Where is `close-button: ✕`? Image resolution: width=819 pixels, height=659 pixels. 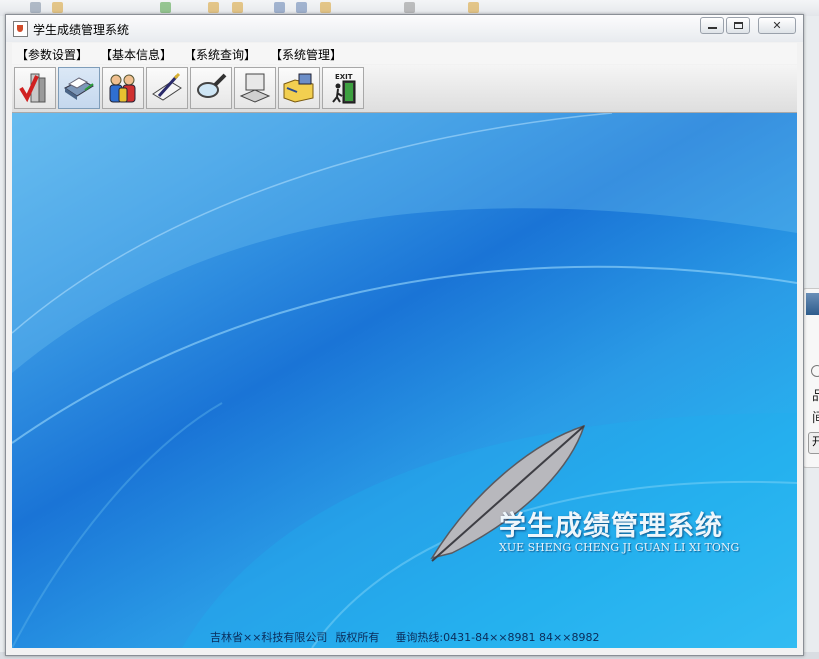
close-button: ✕ is located at coordinates (777, 25).